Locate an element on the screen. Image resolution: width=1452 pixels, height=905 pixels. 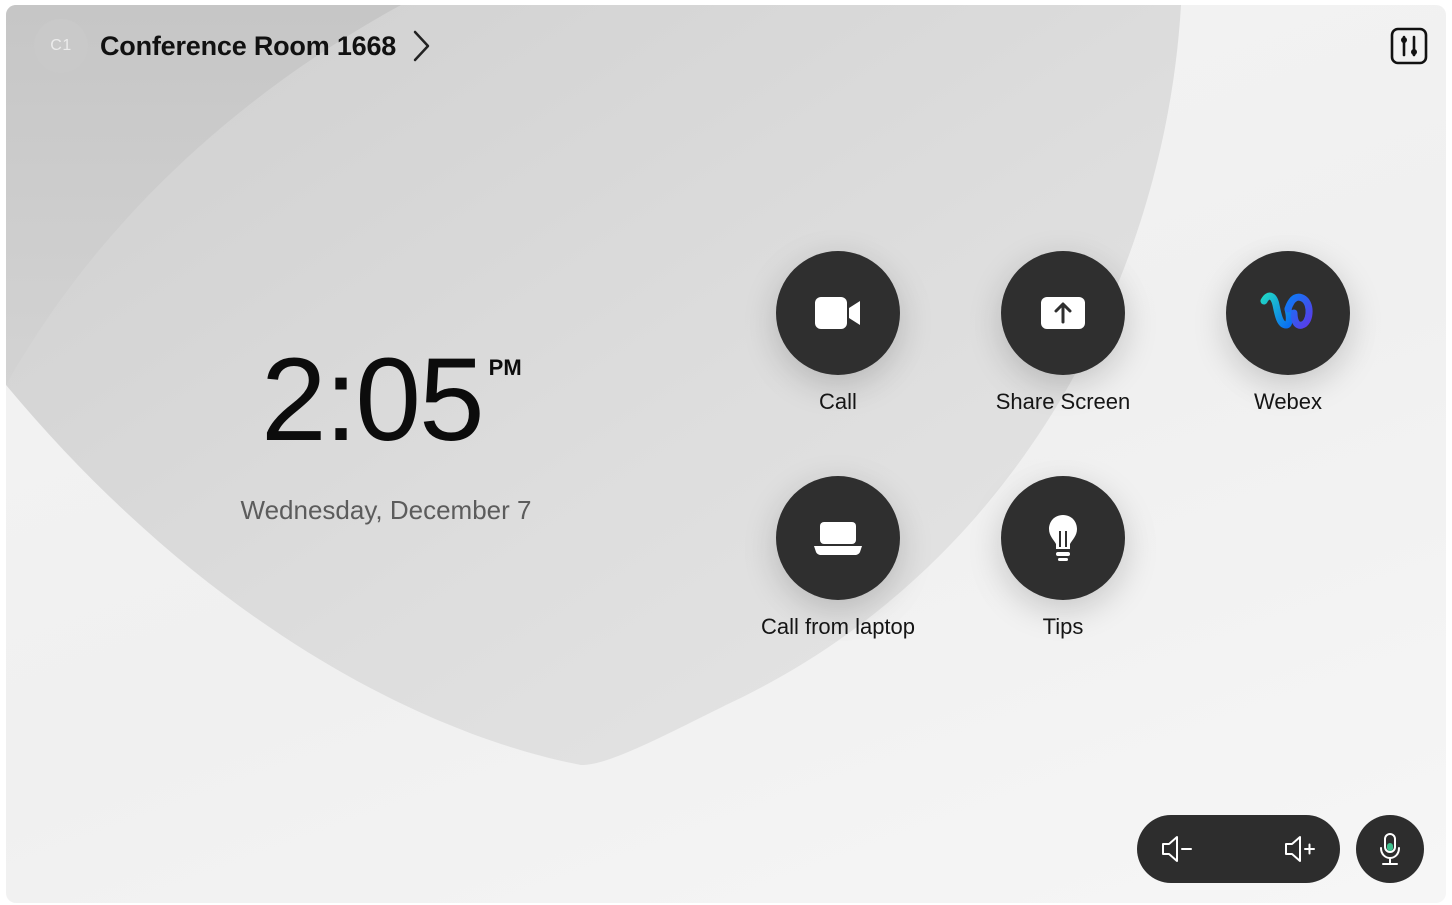
clock: 2:05 PM is located at coordinates (391, 400).